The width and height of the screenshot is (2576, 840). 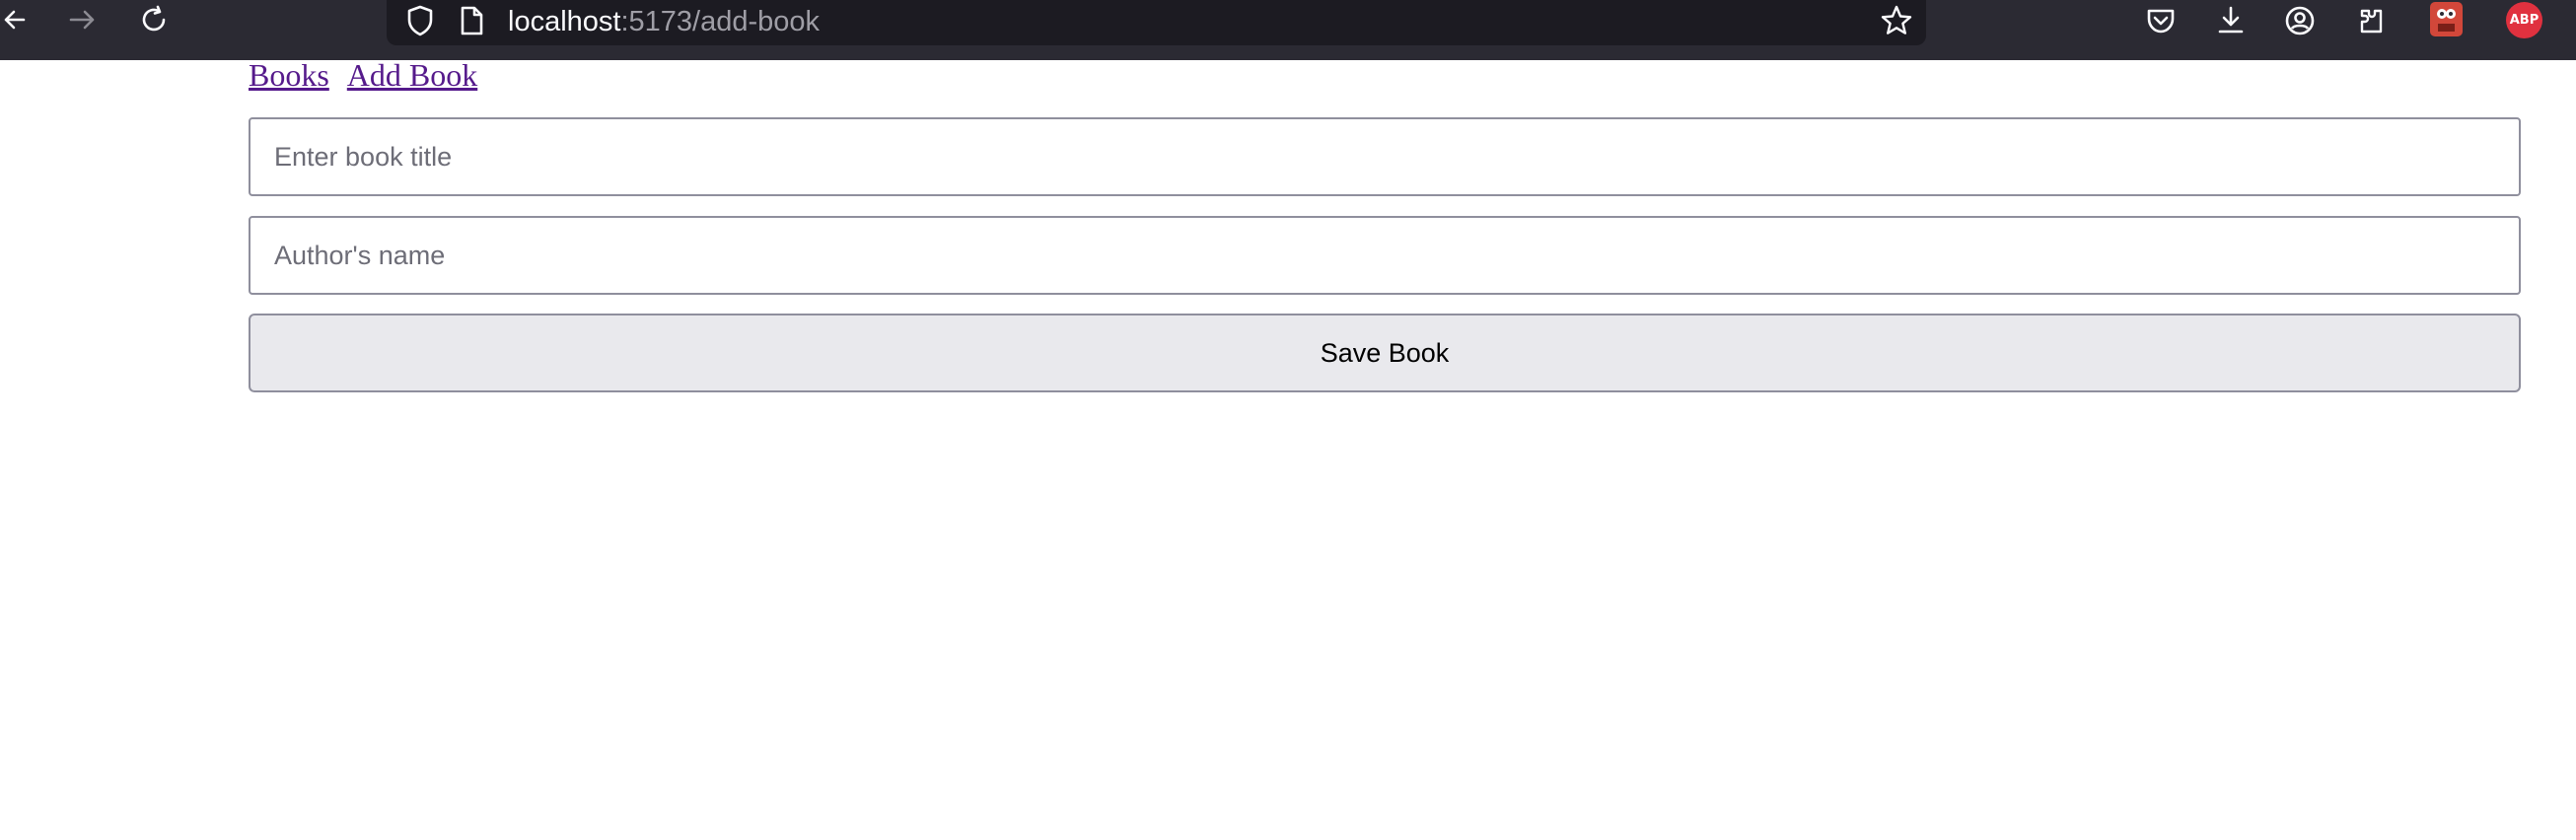 I want to click on save-book-button: Save Book, so click(x=1385, y=353).